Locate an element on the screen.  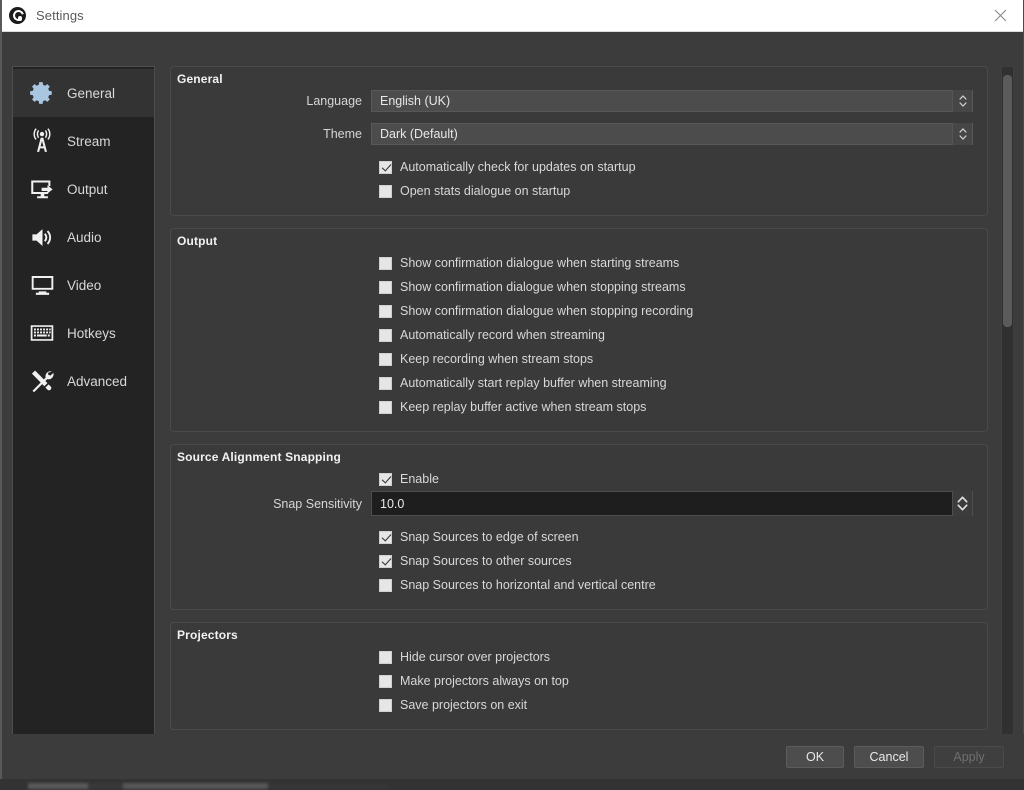
checkbox-row: Snap Sources to other sources is located at coordinates (579, 561).